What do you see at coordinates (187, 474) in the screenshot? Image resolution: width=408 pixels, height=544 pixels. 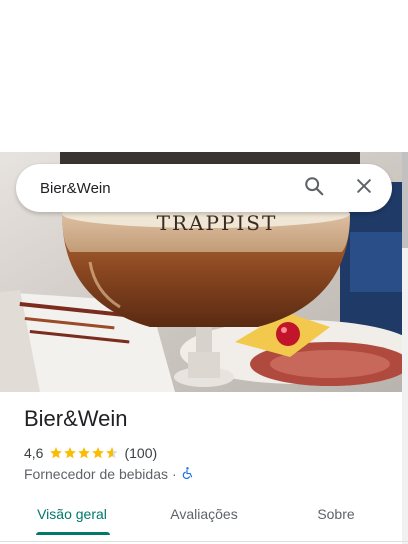 I see `wheelchair-icon` at bounding box center [187, 474].